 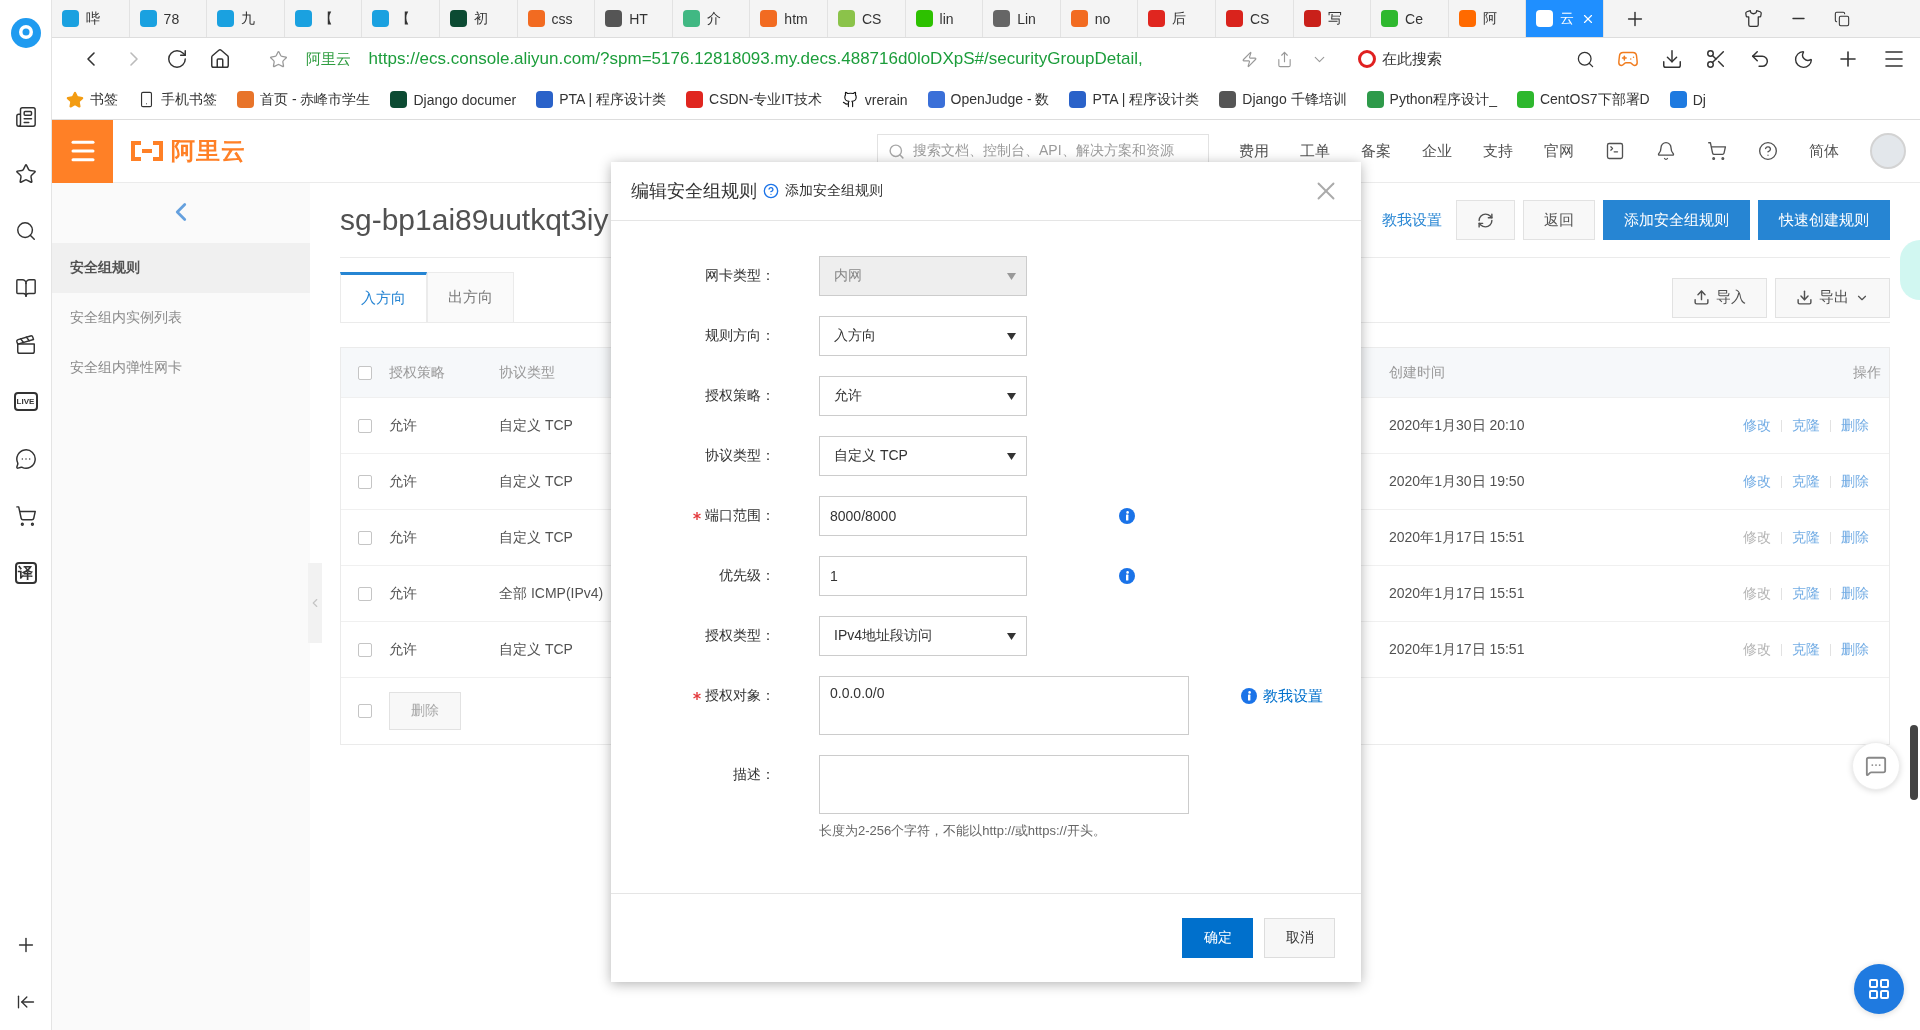 I want to click on direction-tab: 入方向, so click(x=383, y=297).